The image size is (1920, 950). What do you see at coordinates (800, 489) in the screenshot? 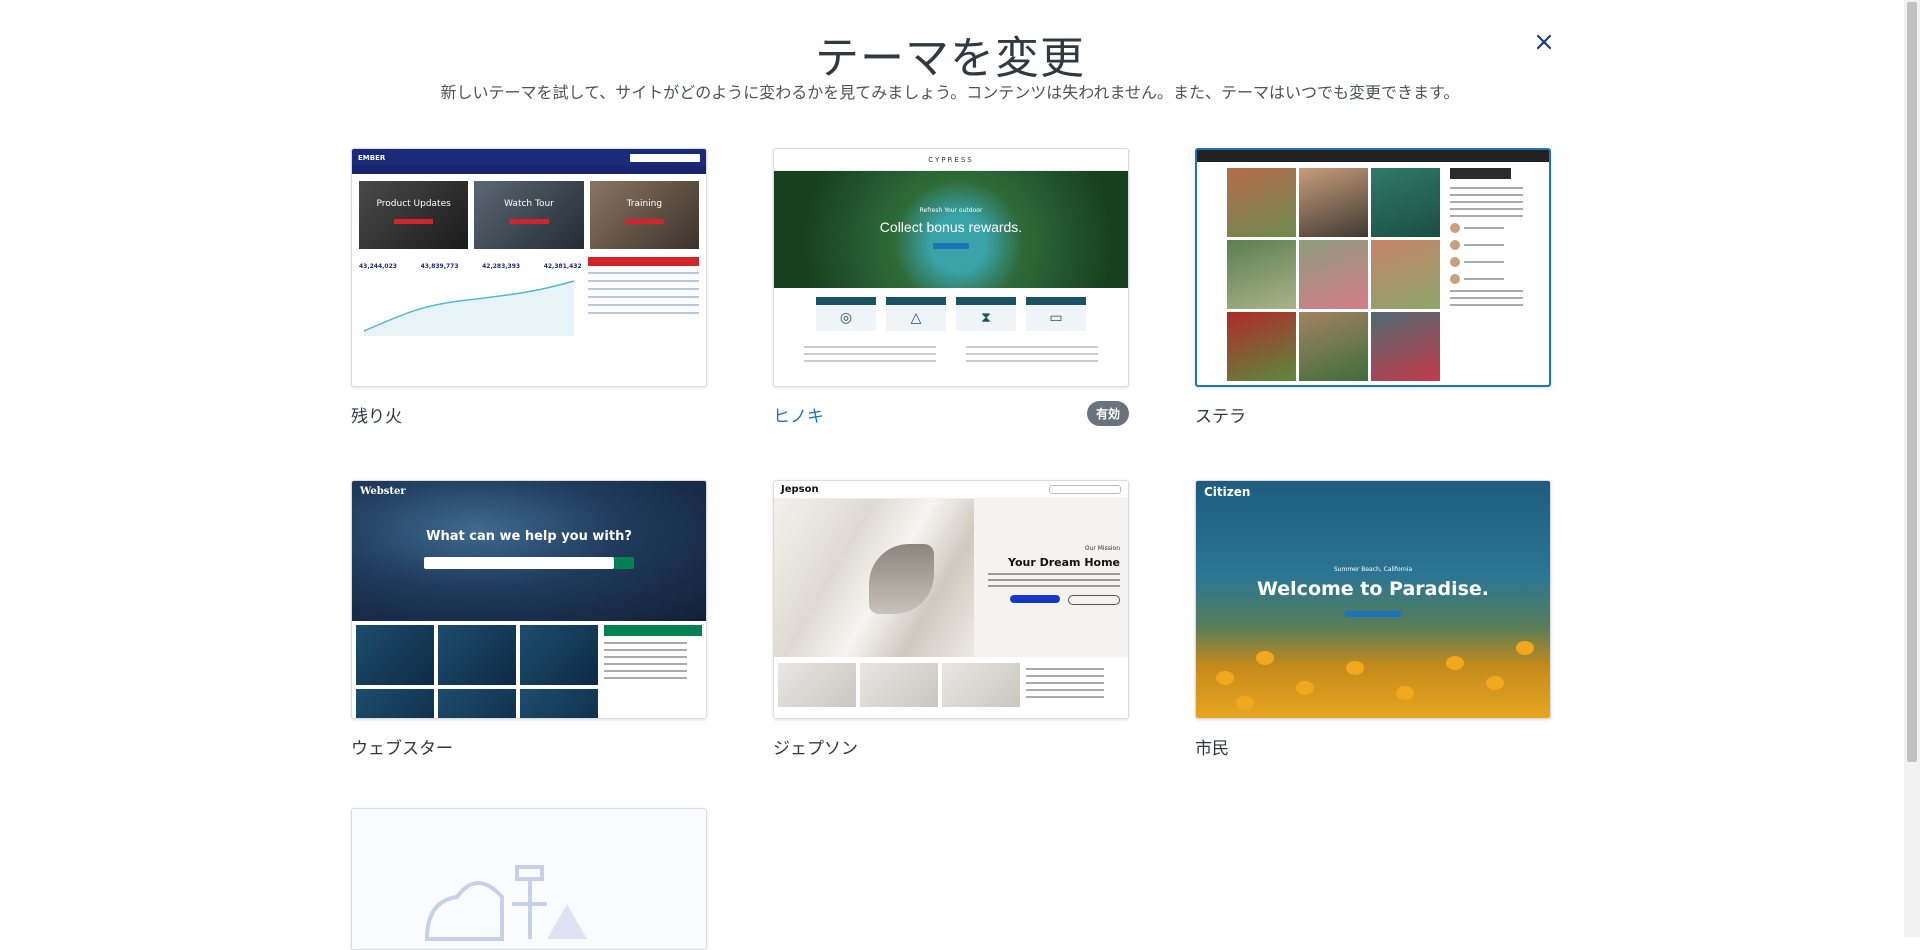
I see `preview-logo: Jepson` at bounding box center [800, 489].